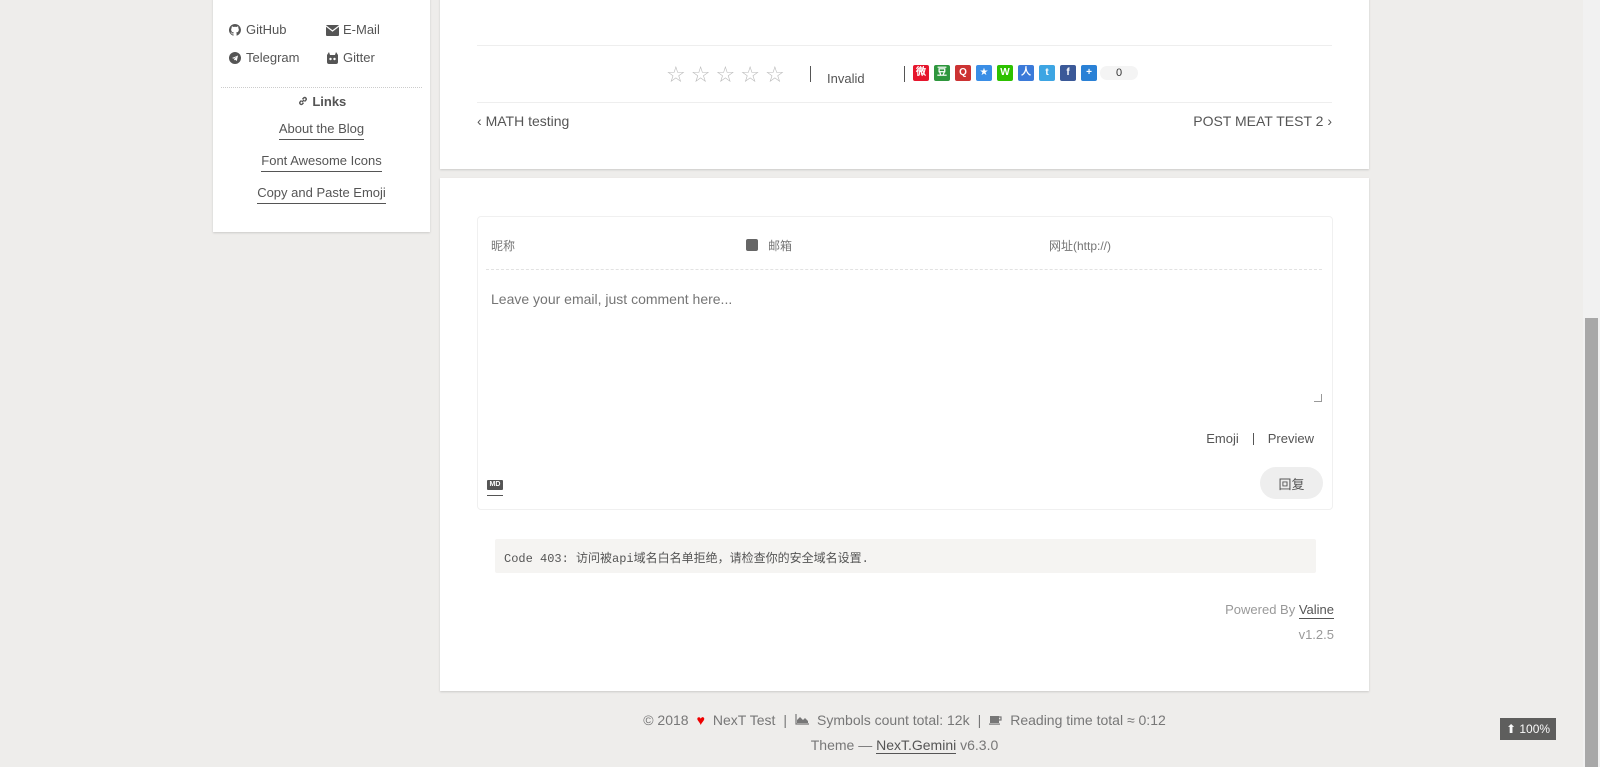 The height and width of the screenshot is (767, 1600). Describe the element at coordinates (846, 78) in the screenshot. I see `rating-status: Invalid` at that location.